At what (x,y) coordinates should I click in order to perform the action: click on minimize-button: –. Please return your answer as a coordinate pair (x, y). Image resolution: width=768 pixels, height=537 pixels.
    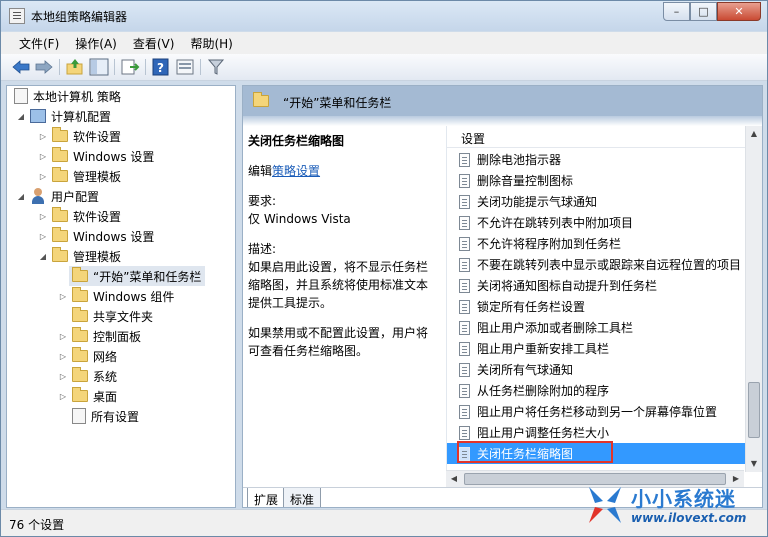
    Looking at the image, I should click on (676, 11).